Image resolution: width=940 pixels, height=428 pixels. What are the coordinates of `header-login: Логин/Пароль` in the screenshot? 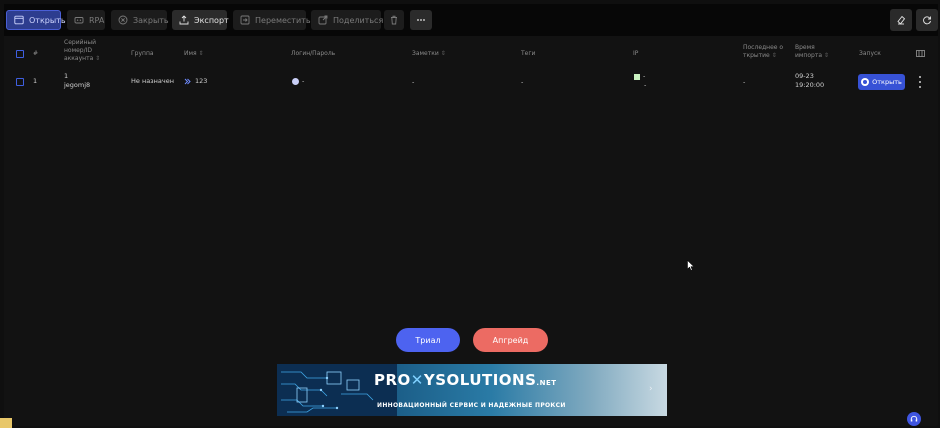 It's located at (313, 53).